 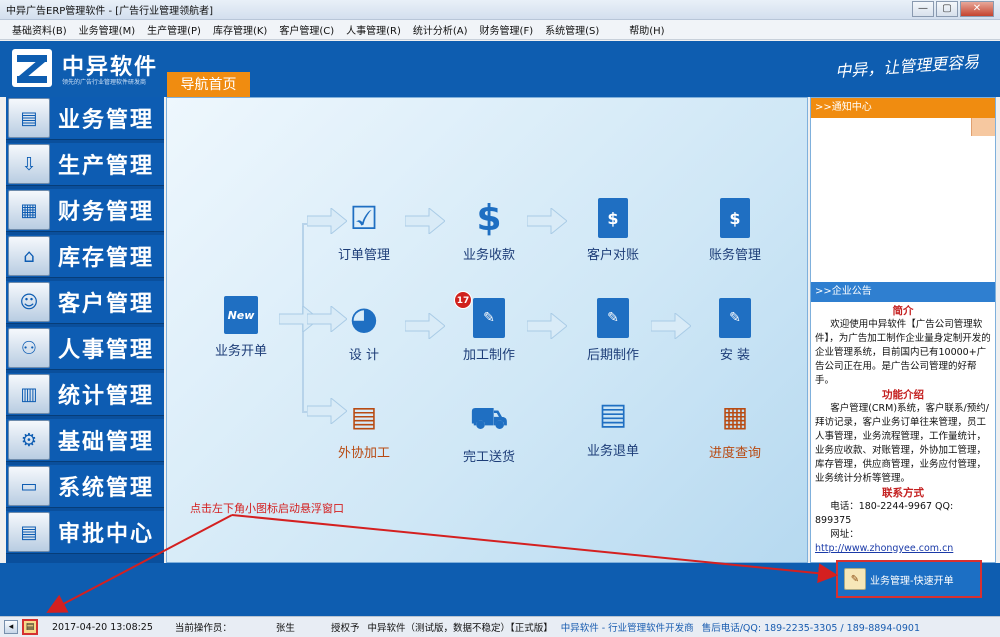 I want to click on palette-icon: ◕, so click(x=364, y=318).